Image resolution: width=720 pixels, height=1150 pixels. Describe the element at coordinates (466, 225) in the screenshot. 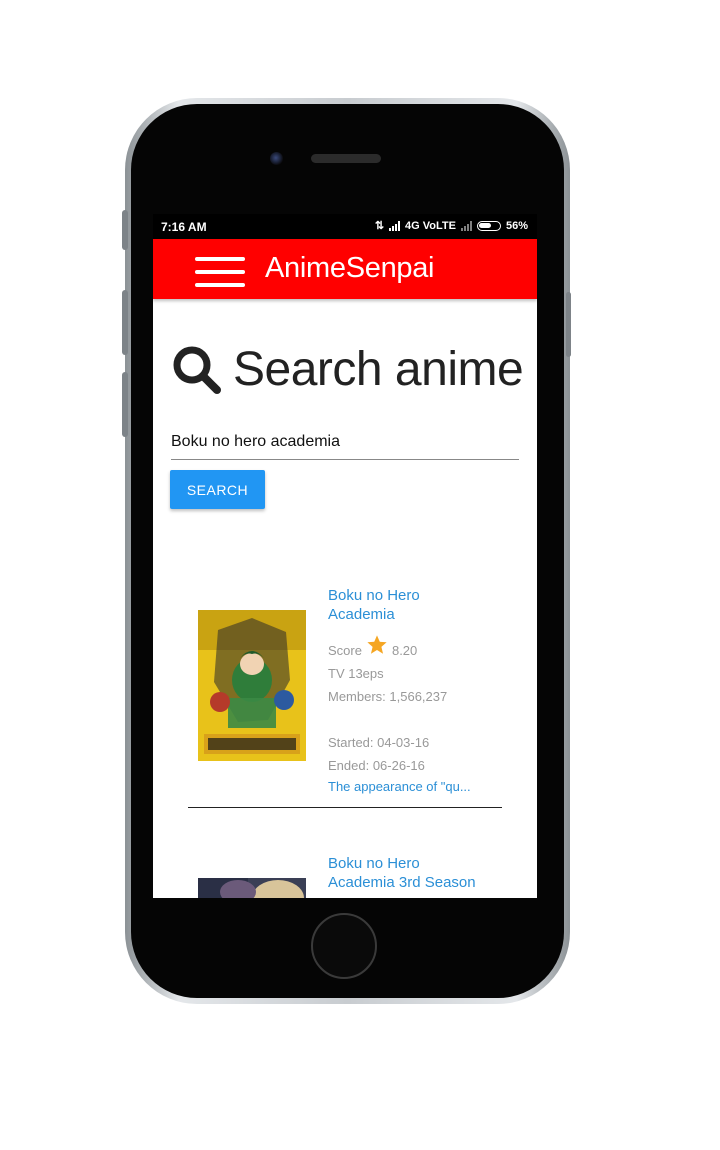

I see `signal-2-icon` at that location.